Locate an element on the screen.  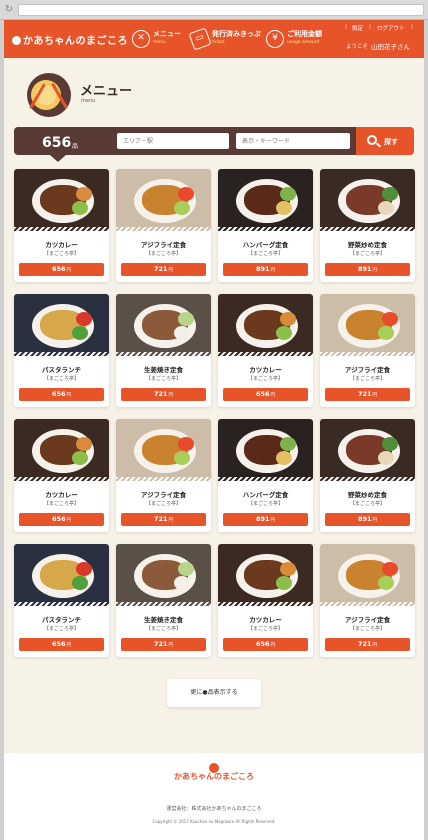
nav-usage: ¥ ご利用金額 usage amount is located at coordinates (301, 40).